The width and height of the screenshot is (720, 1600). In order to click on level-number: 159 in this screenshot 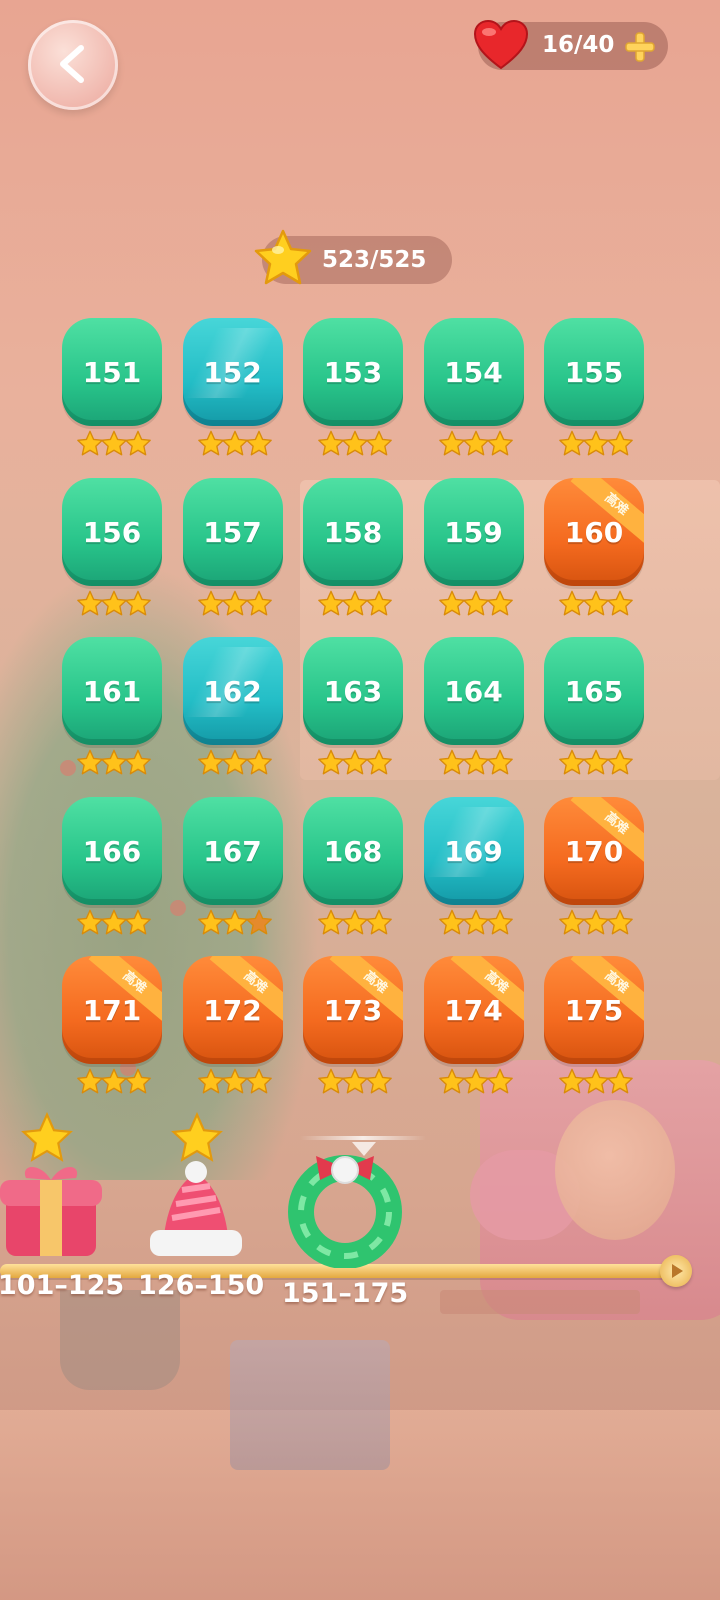, I will do `click(473, 532)`.